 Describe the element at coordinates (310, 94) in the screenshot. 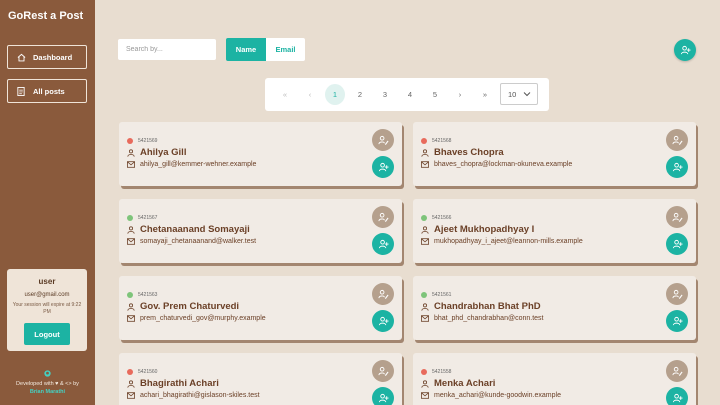

I see `prev-page-button: ‹` at that location.